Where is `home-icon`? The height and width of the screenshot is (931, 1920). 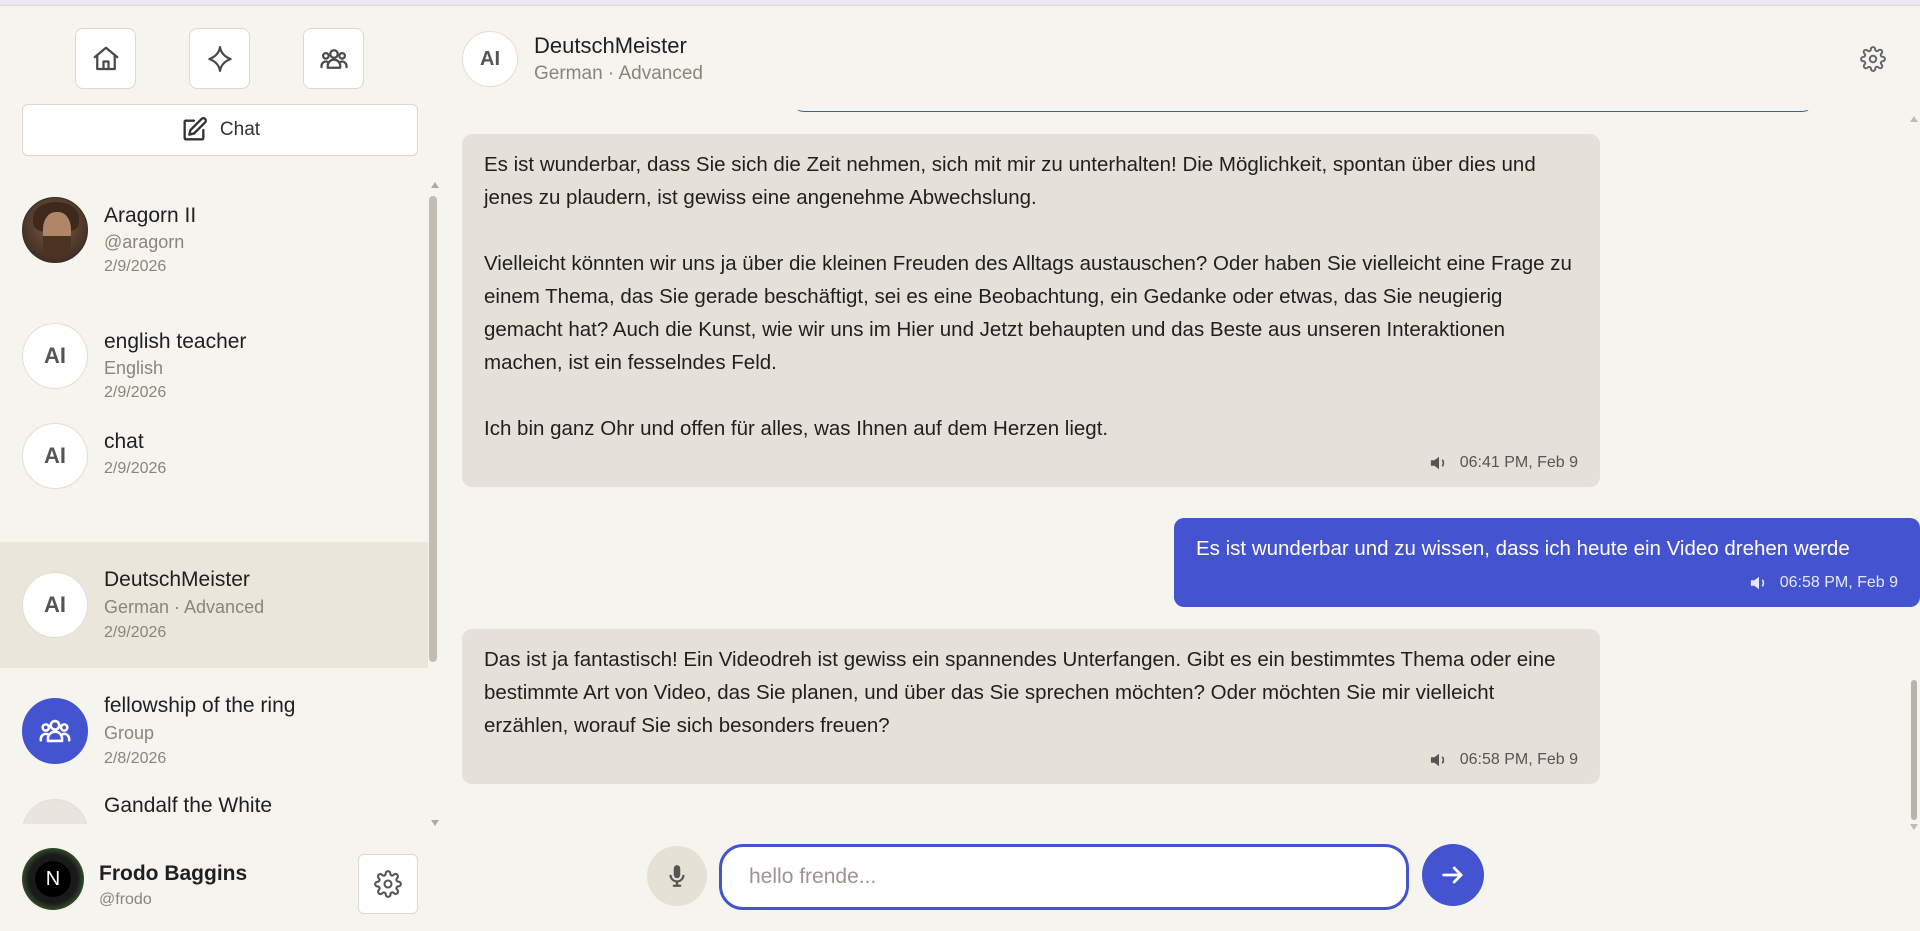
home-icon is located at coordinates (105, 58).